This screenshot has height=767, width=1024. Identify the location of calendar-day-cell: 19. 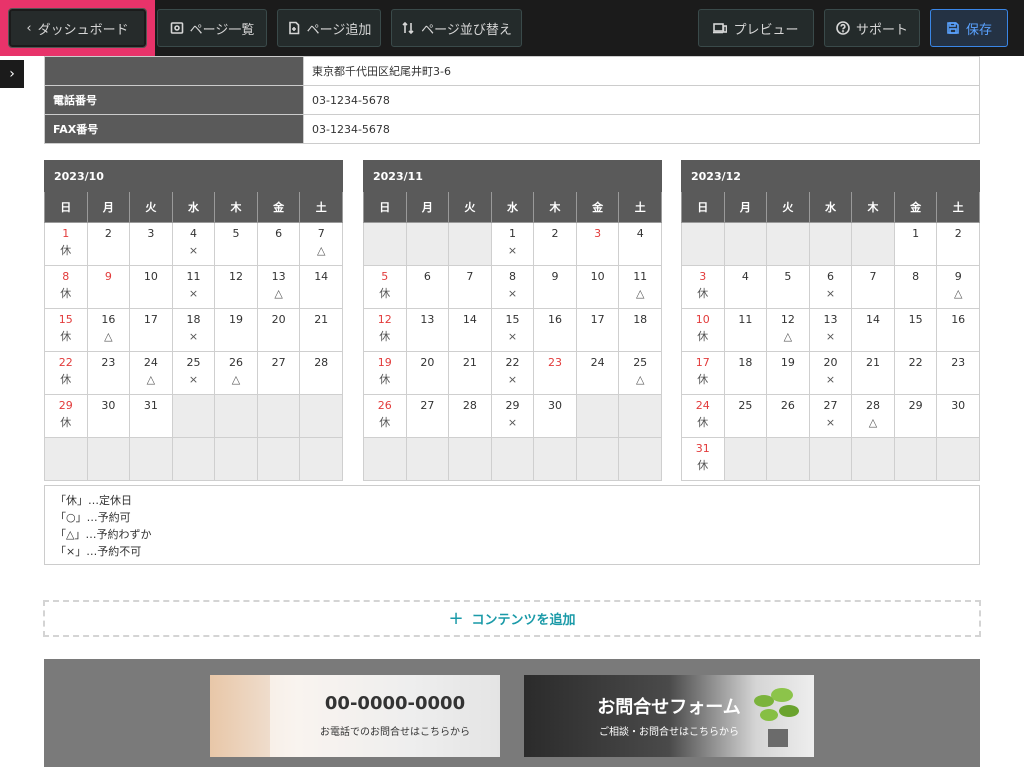
(788, 373).